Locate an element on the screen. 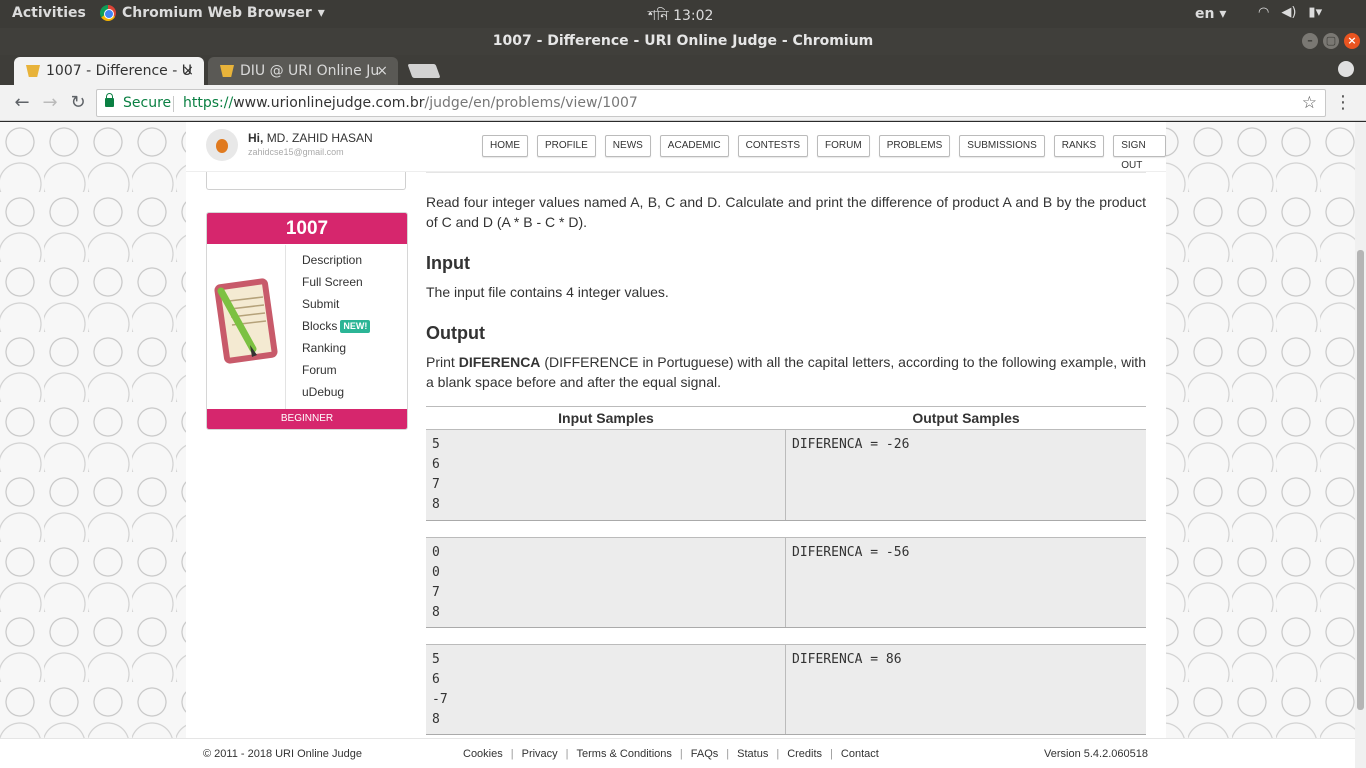  output-keyword: DIFERENCA is located at coordinates (499, 362).